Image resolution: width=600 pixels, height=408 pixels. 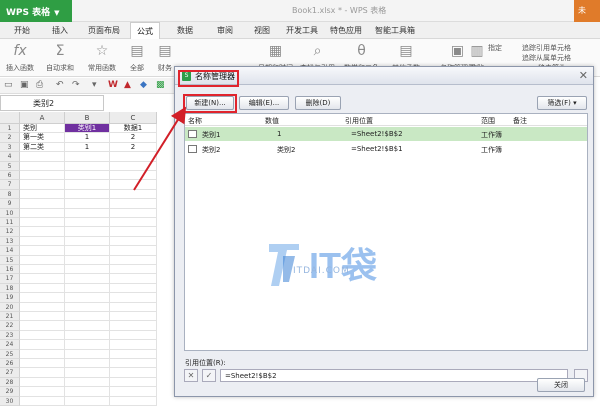 What do you see at coordinates (10, 241) in the screenshot?
I see `row-header: 13` at bounding box center [10, 241].